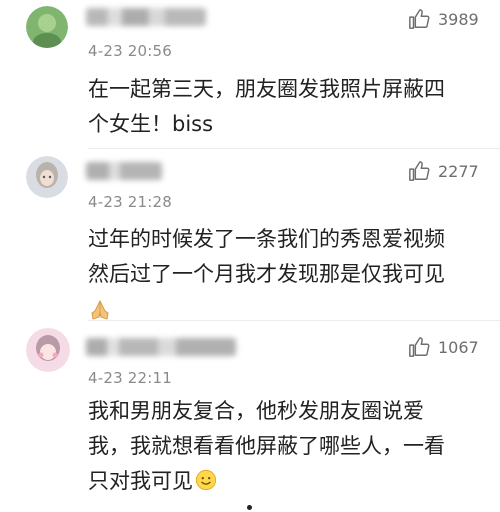  I want to click on comment-text: 过年的时候发了一条我们的秀恩爱视频 然后过了一个月我才发现那是仅我可见, so click(266, 274).